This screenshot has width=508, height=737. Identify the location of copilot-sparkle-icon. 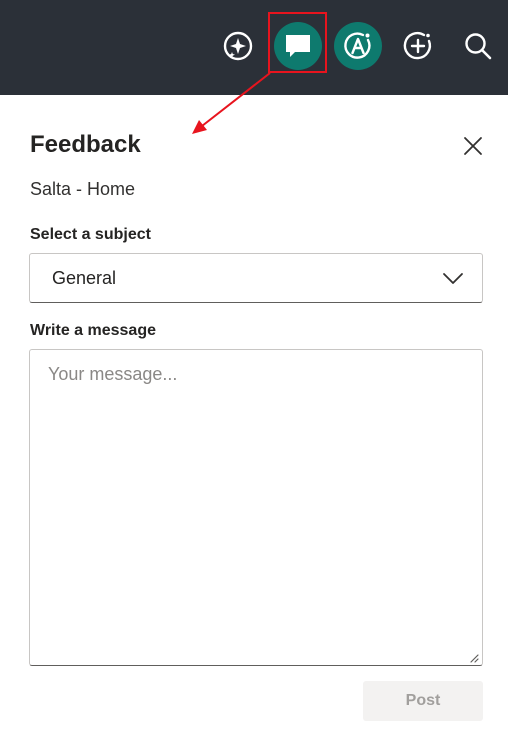
(238, 46).